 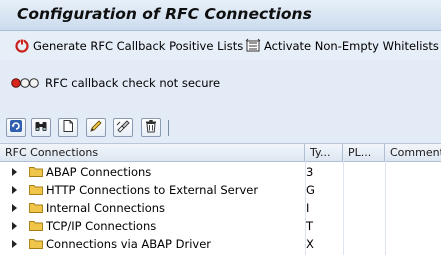 I want to click on delete-button, so click(x=151, y=127).